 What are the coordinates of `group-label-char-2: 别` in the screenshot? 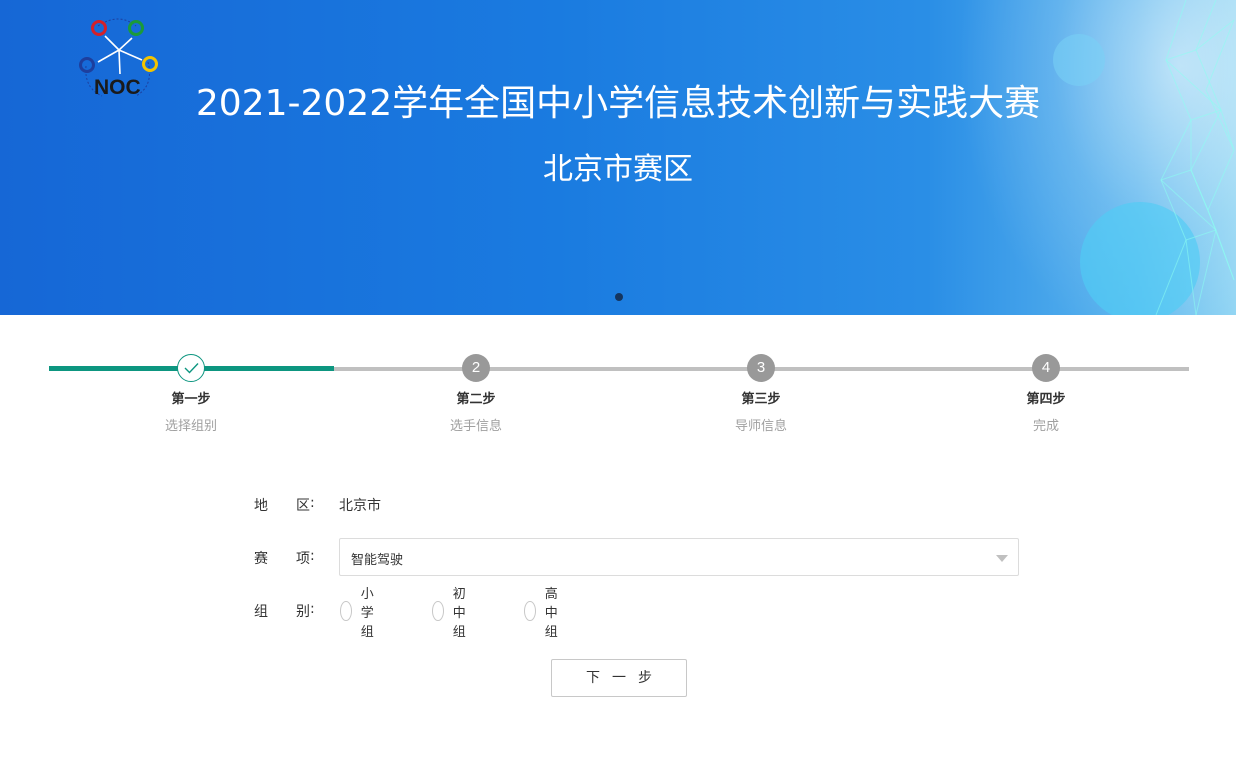 It's located at (303, 612).